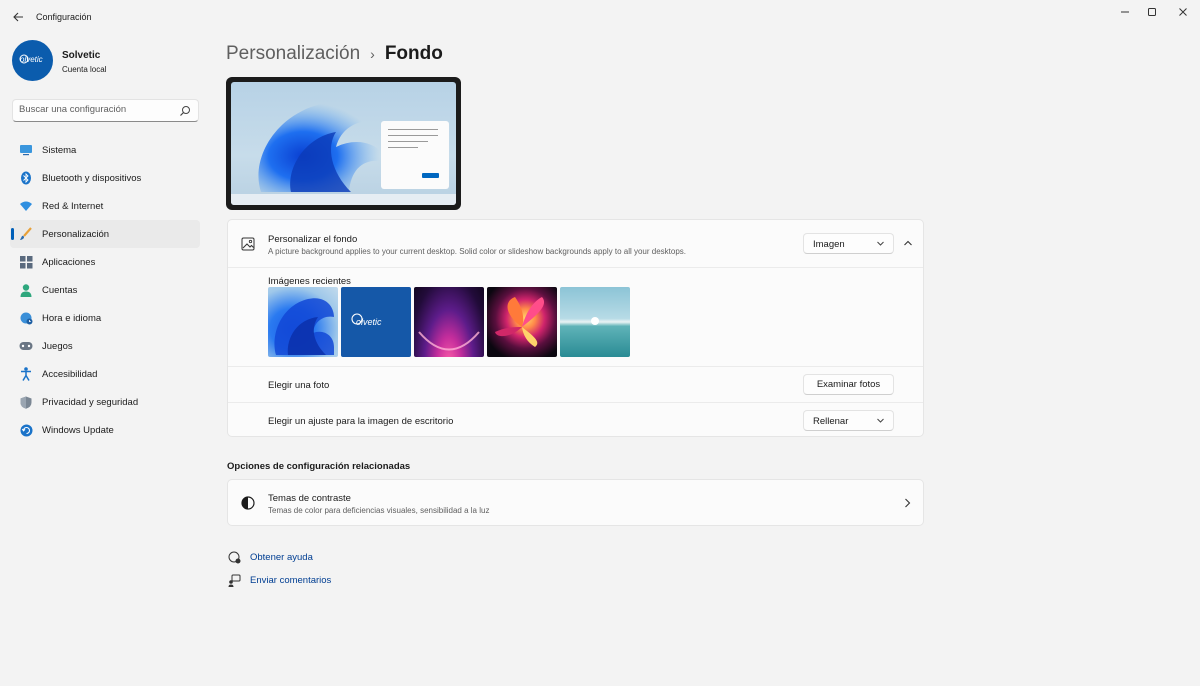 The width and height of the screenshot is (1200, 686). Describe the element at coordinates (78, 430) in the screenshot. I see `sidebar-item-label: Windows Update` at that location.